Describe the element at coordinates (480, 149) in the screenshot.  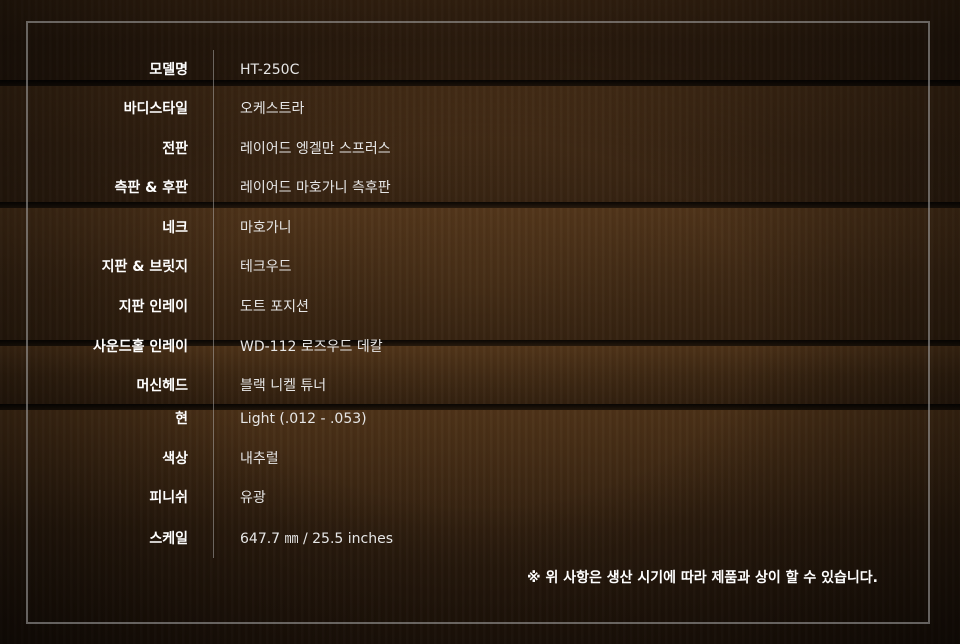
I see `spec-row-top: 전판 레이어드 엥겔만 스프러스` at that location.